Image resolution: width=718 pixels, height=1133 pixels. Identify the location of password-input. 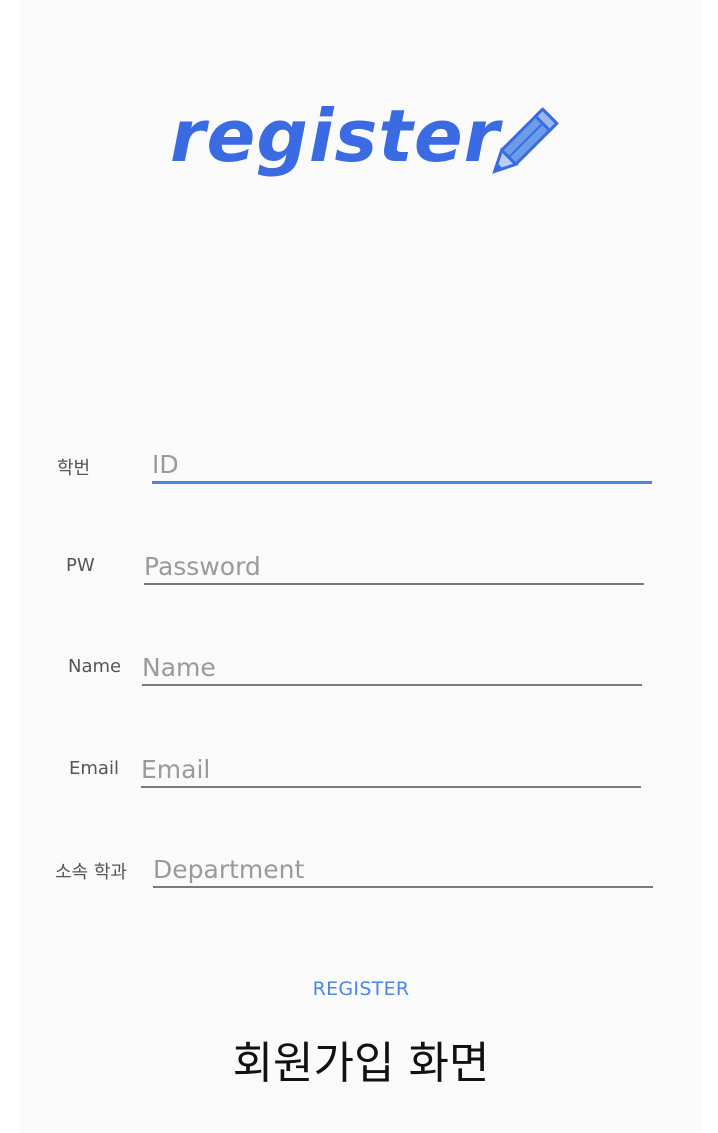
(394, 567).